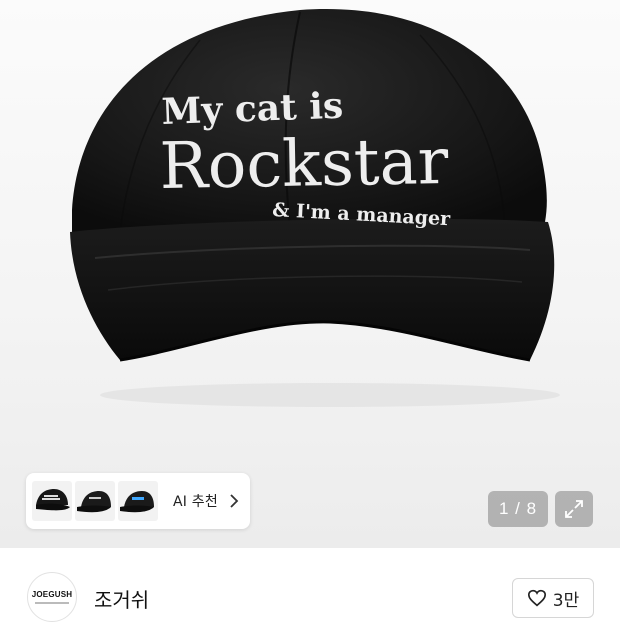 The width and height of the screenshot is (620, 622). I want to click on ai-recommend-button: AI 추천, so click(138, 501).